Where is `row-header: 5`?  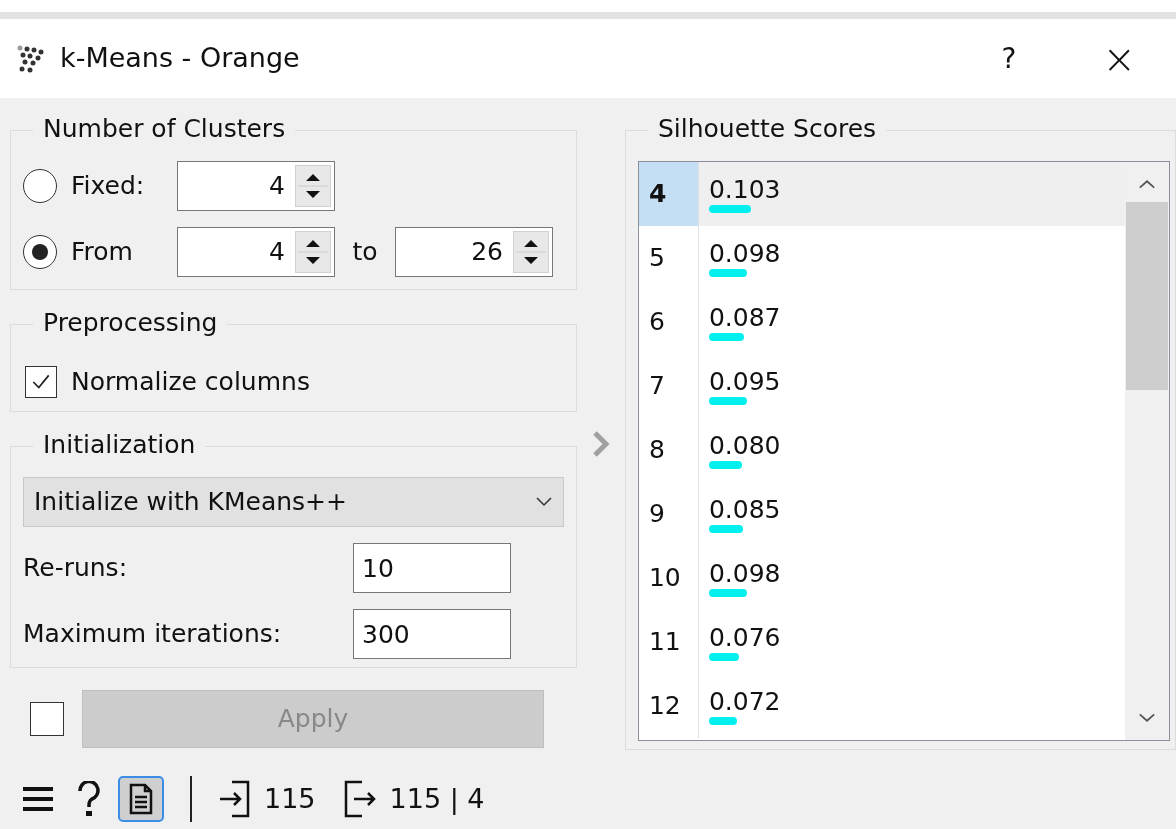
row-header: 5 is located at coordinates (668, 258).